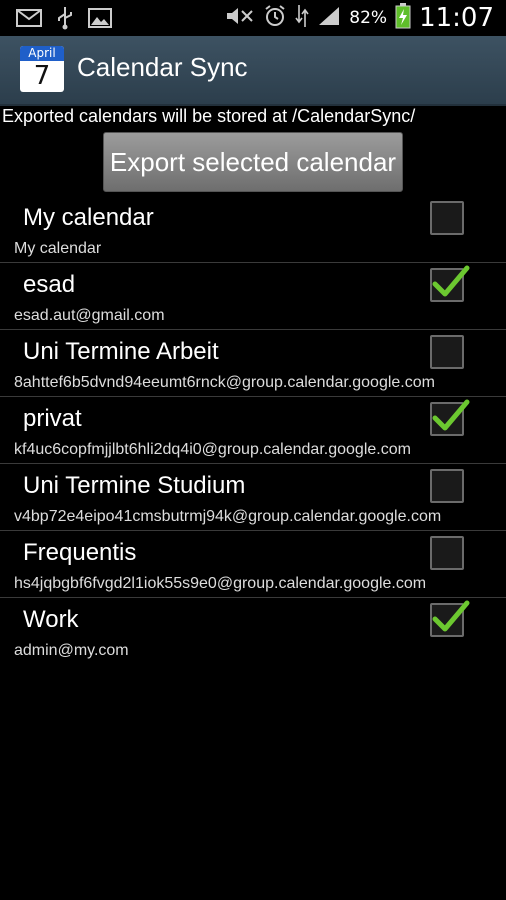  Describe the element at coordinates (100, 20) in the screenshot. I see `image-icon` at that location.